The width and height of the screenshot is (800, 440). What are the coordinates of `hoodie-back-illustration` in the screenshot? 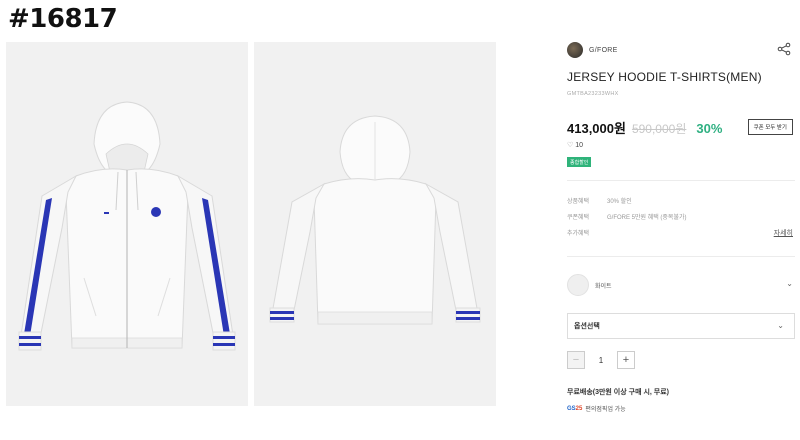 It's located at (375, 220).